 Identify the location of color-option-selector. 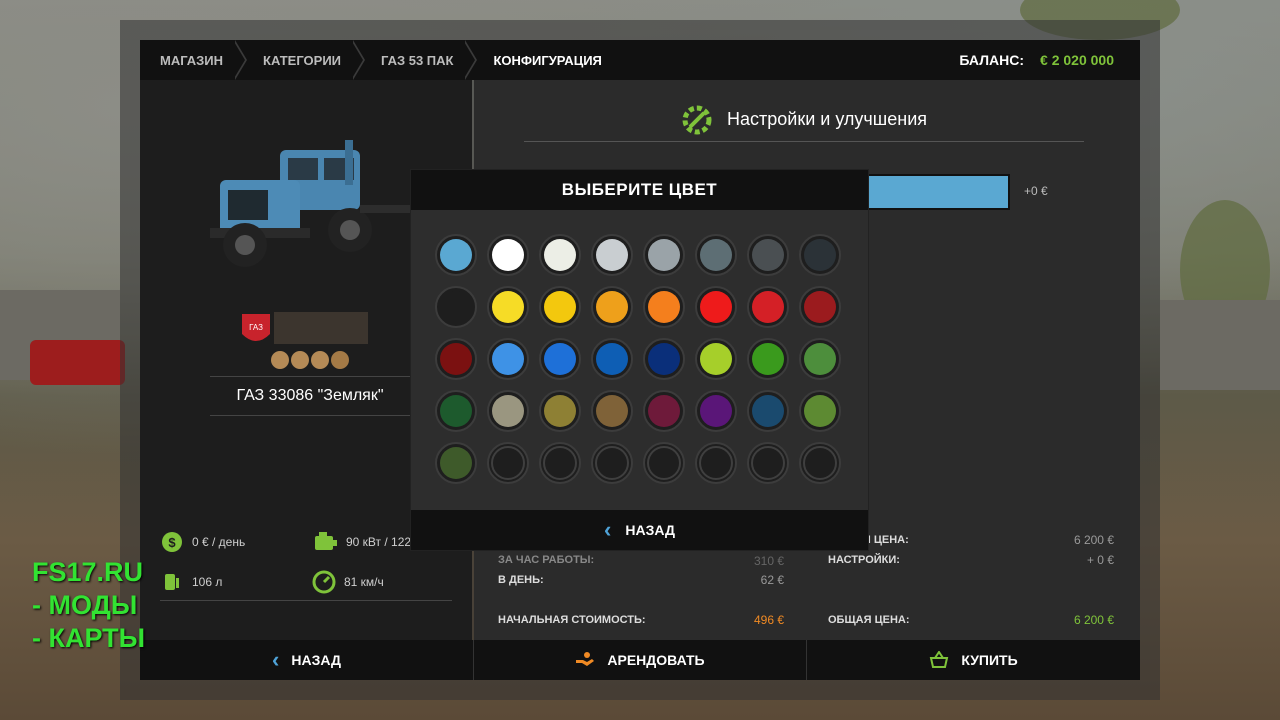
(937, 192).